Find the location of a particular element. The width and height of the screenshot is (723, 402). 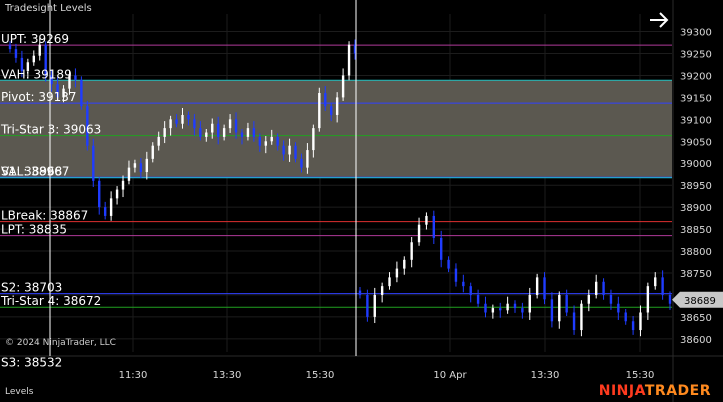

y-tick-label: 38850 is located at coordinates (696, 230).